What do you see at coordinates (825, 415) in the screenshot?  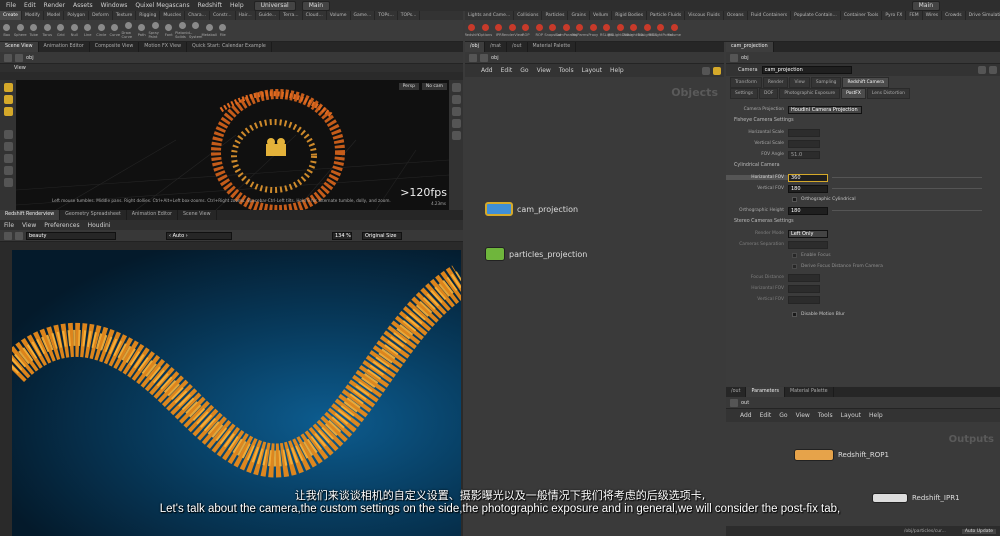 I see `out-menu-tools: Tools` at bounding box center [825, 415].